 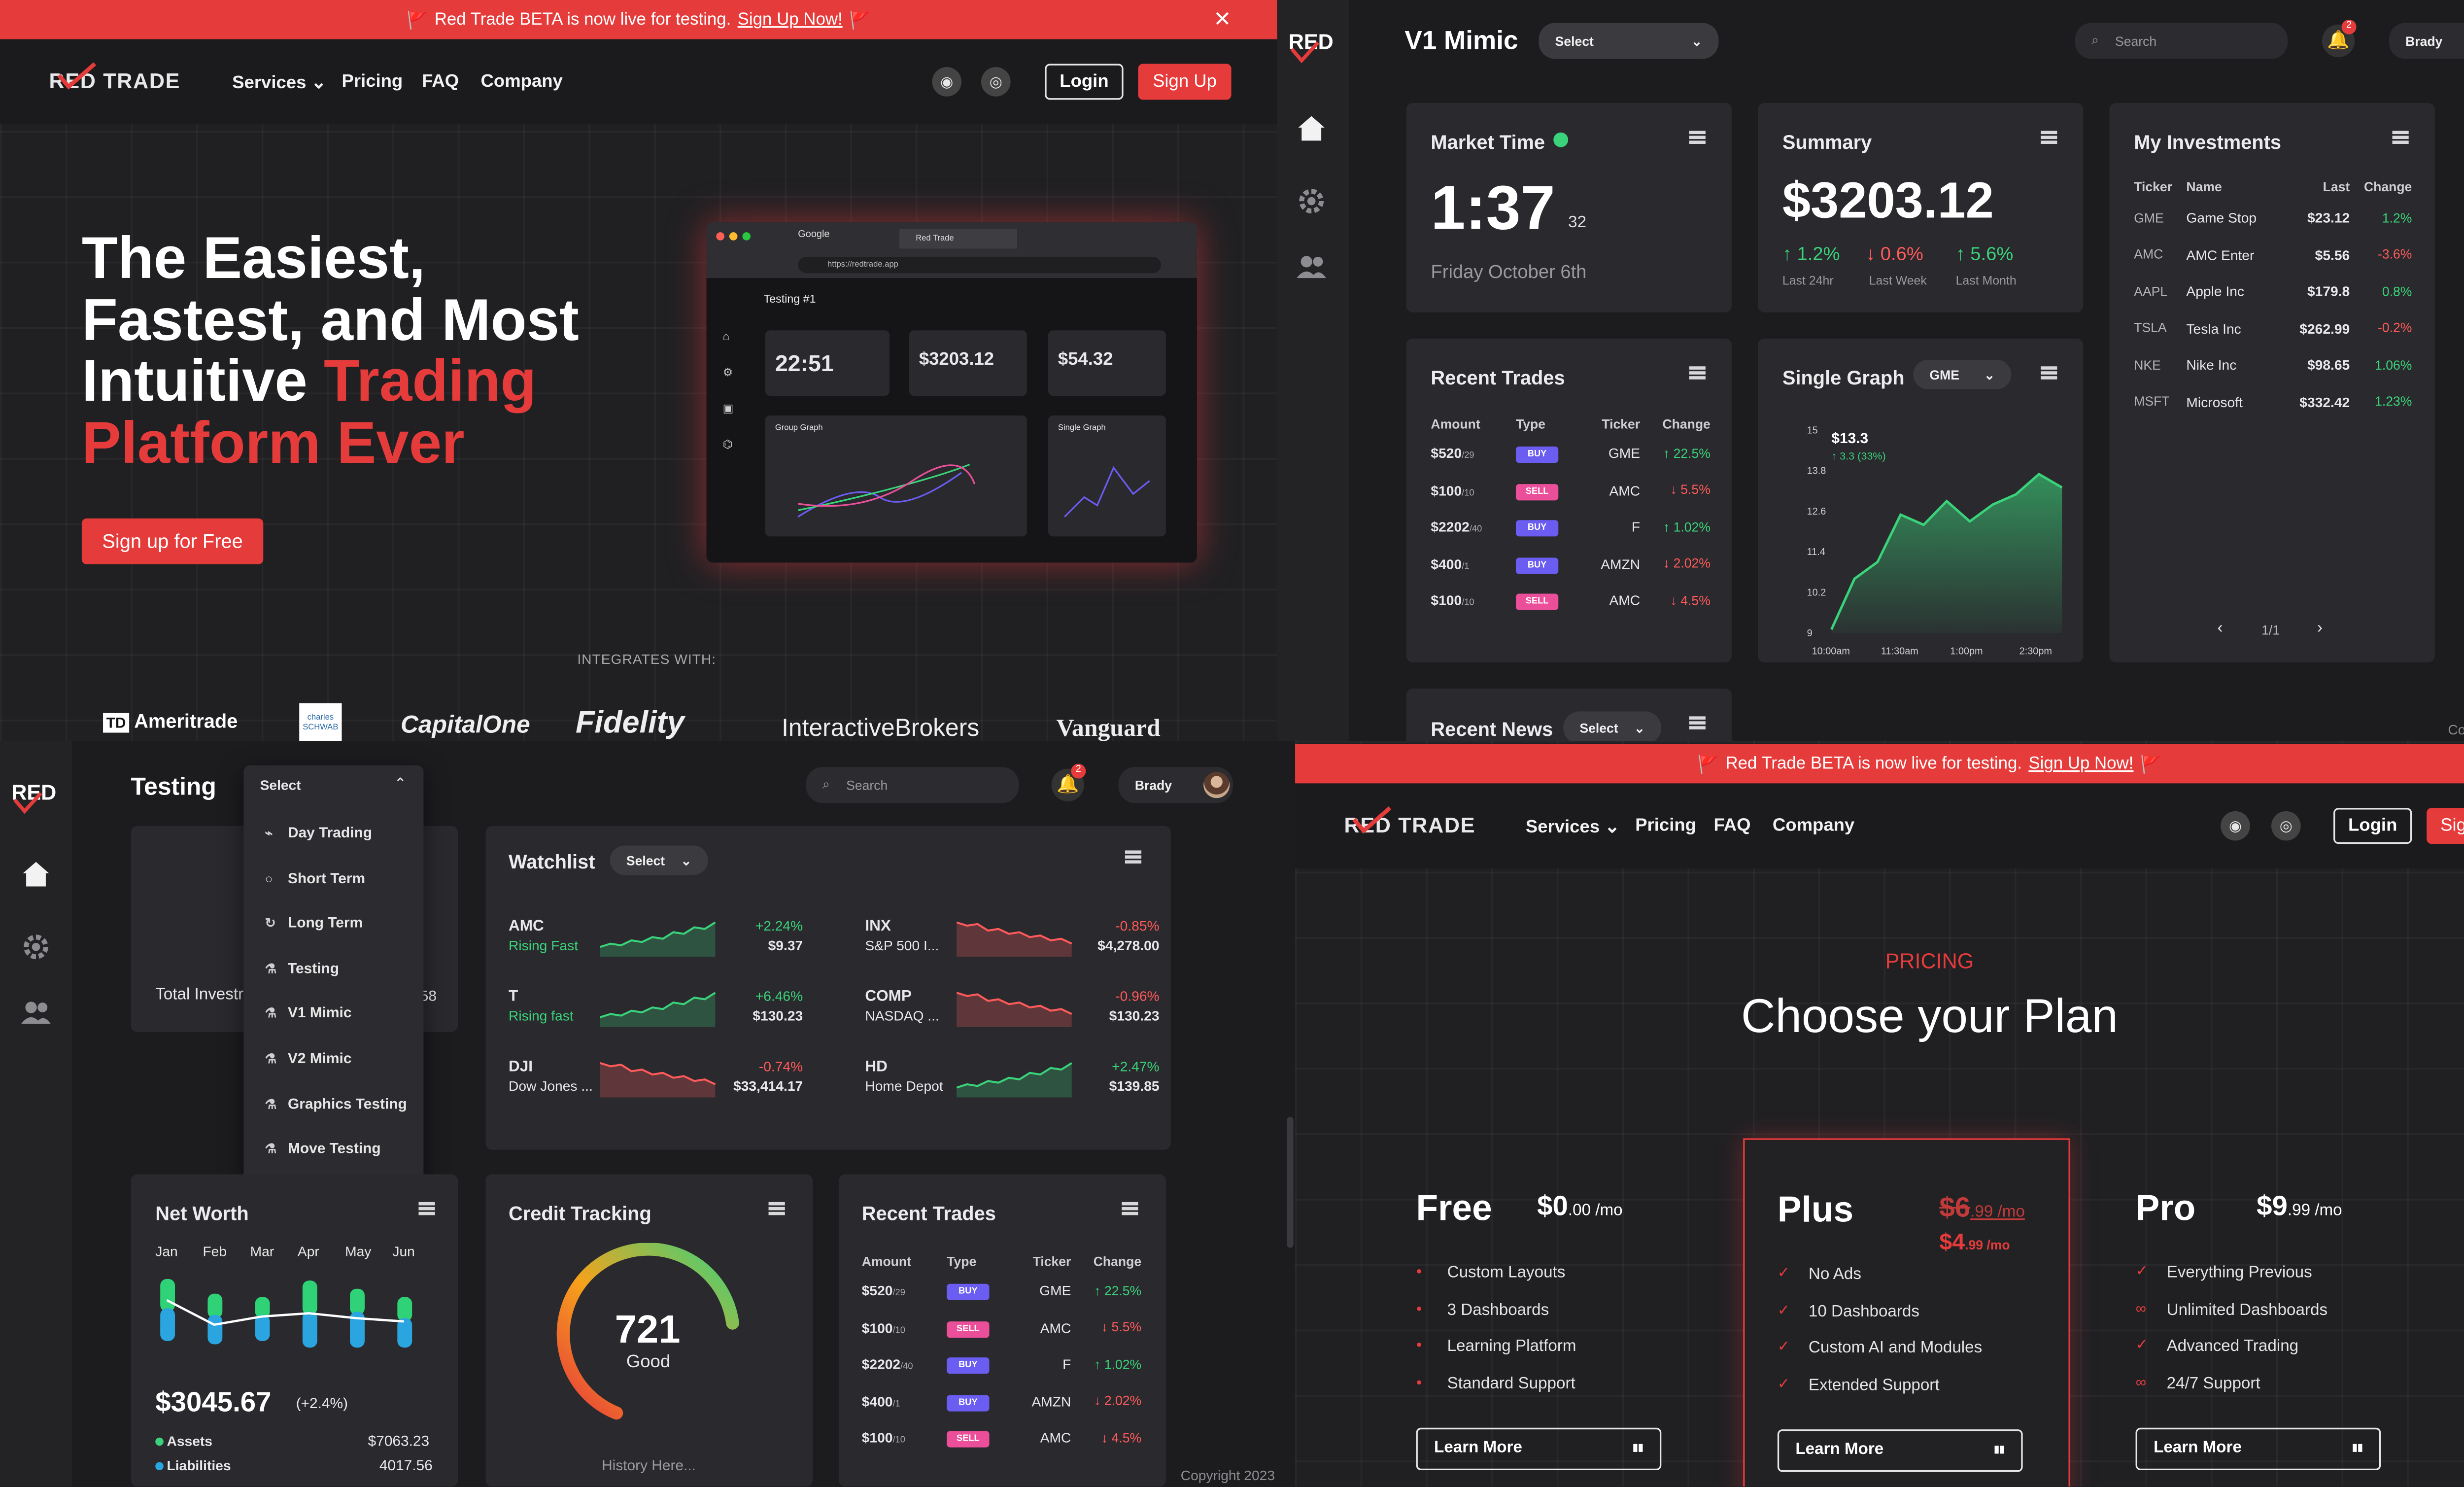 What do you see at coordinates (2397, 292) in the screenshot?
I see `change-cell: 0.8%` at bounding box center [2397, 292].